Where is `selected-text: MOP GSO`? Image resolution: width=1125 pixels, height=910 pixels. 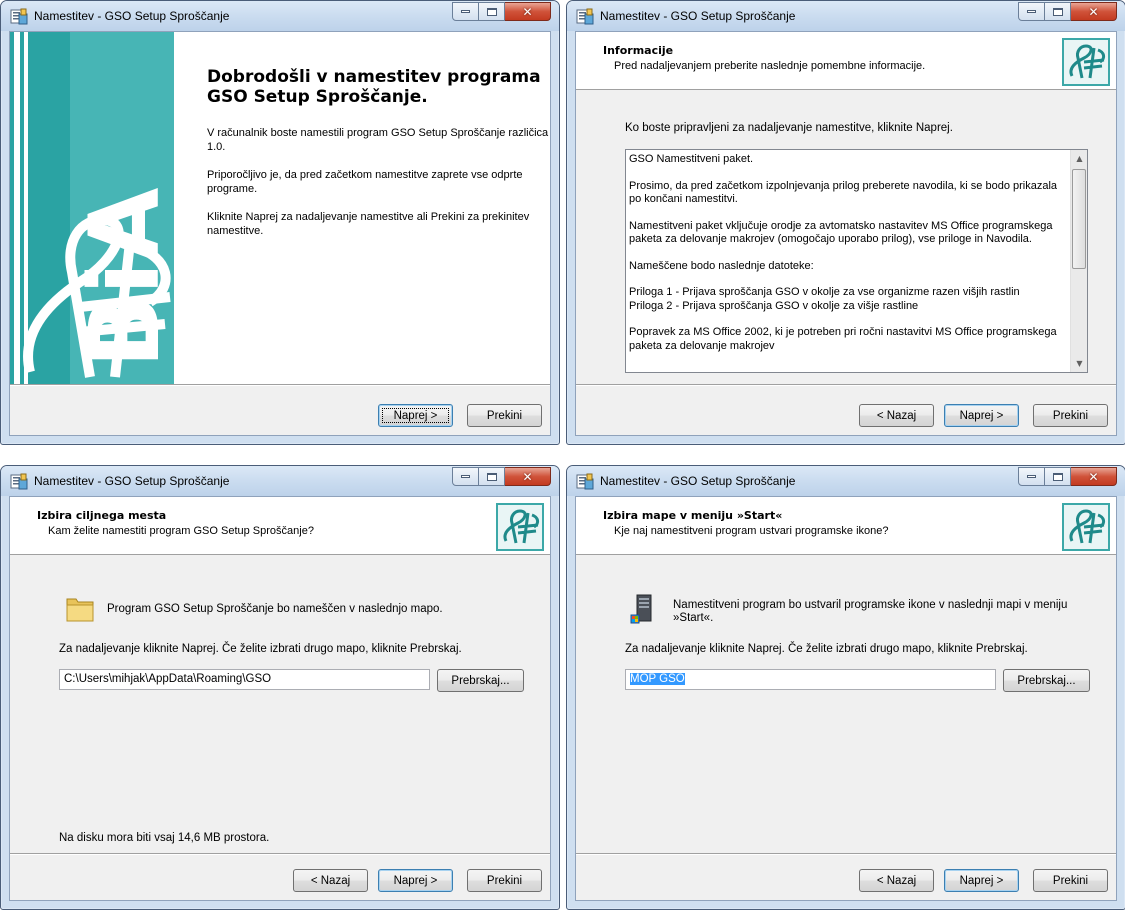 selected-text: MOP GSO is located at coordinates (657, 679).